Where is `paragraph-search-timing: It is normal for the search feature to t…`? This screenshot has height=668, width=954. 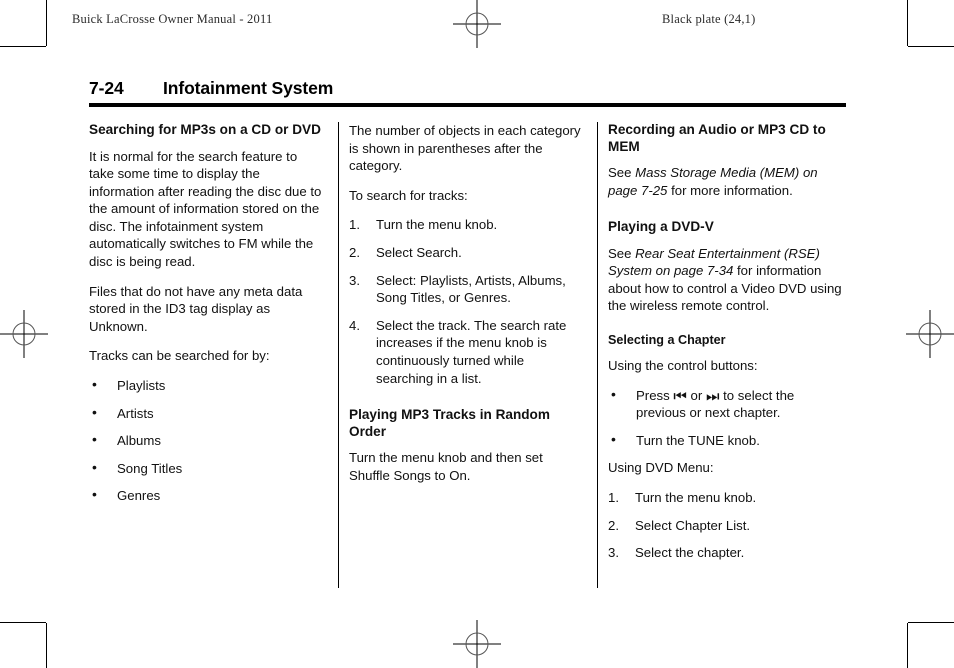 paragraph-search-timing: It is normal for the search feature to t… is located at coordinates (205, 209).